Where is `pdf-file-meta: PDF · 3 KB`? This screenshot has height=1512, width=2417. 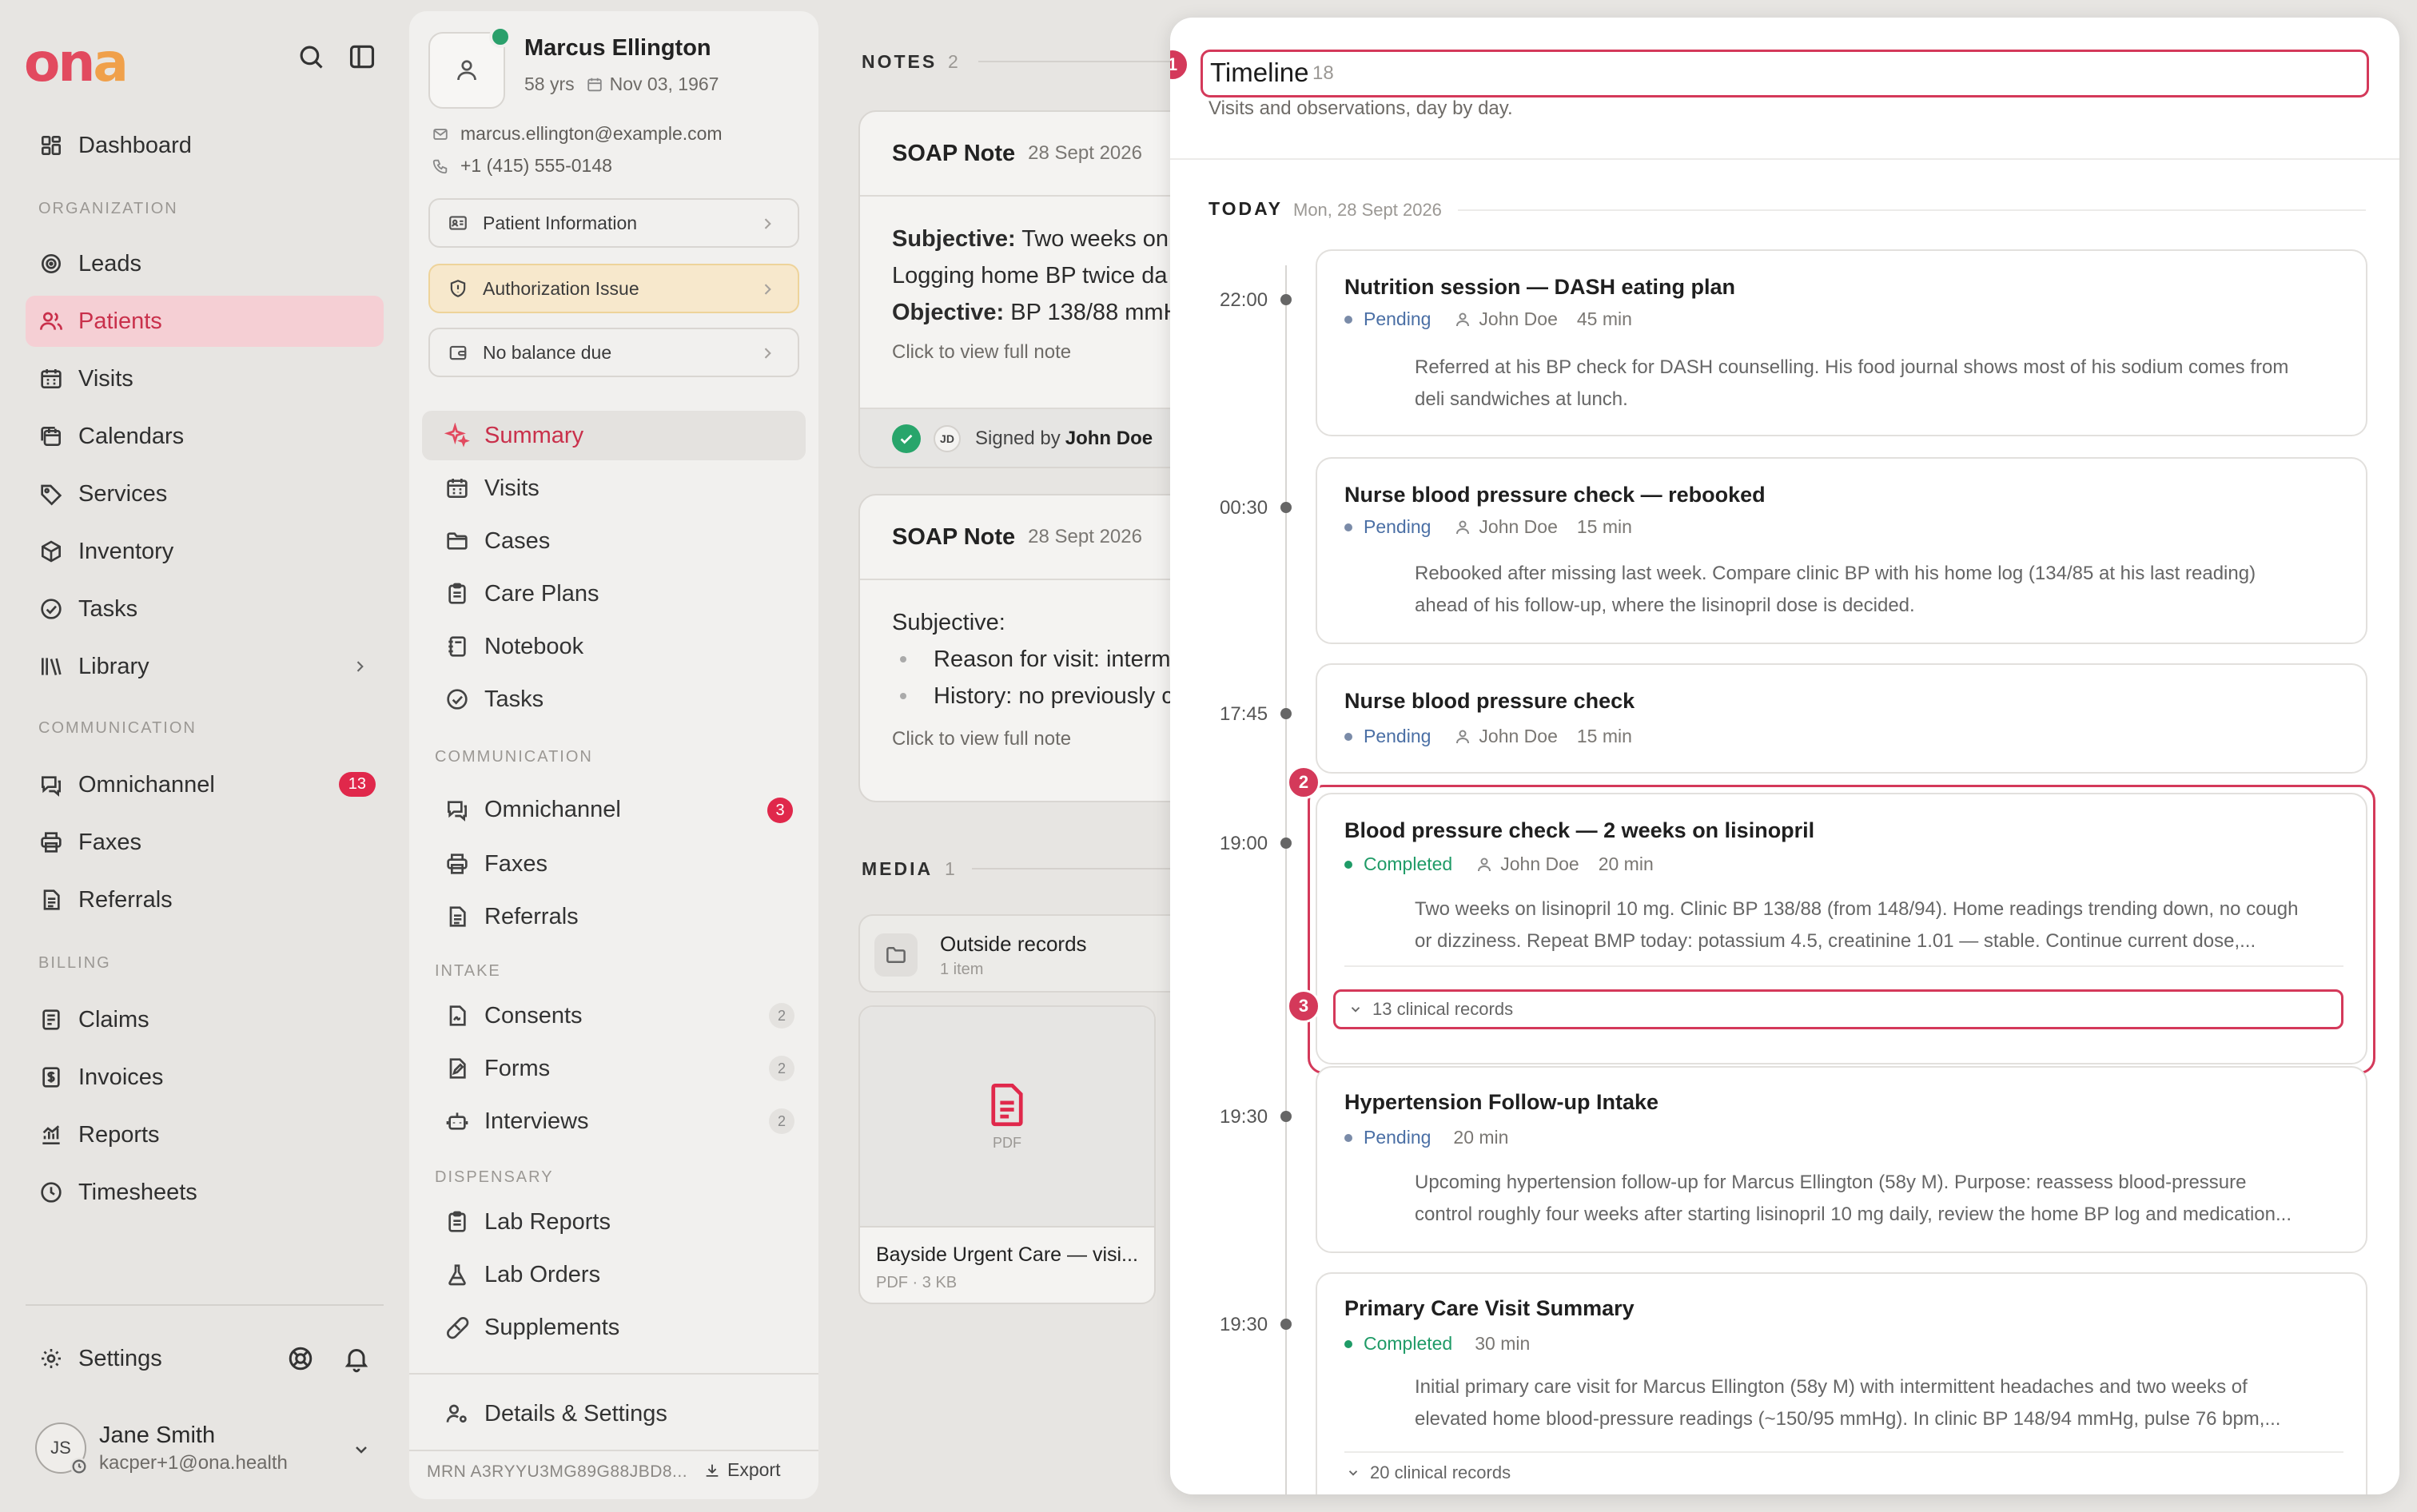
pdf-file-meta: PDF · 3 KB is located at coordinates (917, 1282).